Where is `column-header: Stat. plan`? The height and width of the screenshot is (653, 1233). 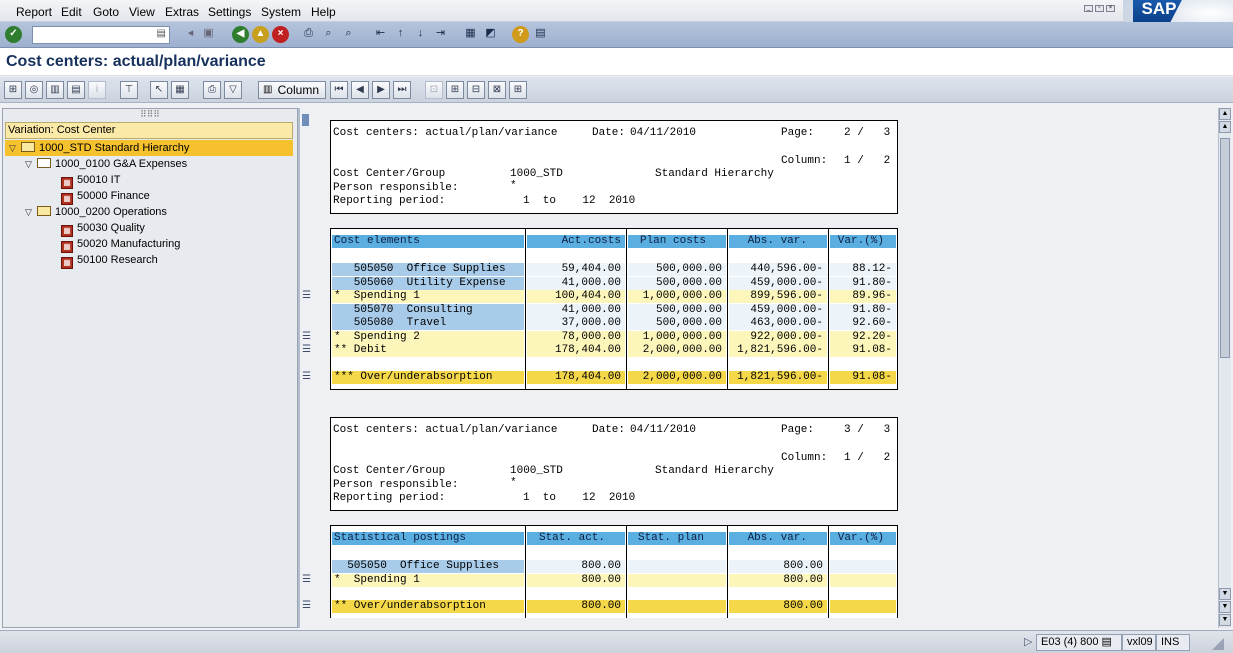 column-header: Stat. plan is located at coordinates (677, 538).